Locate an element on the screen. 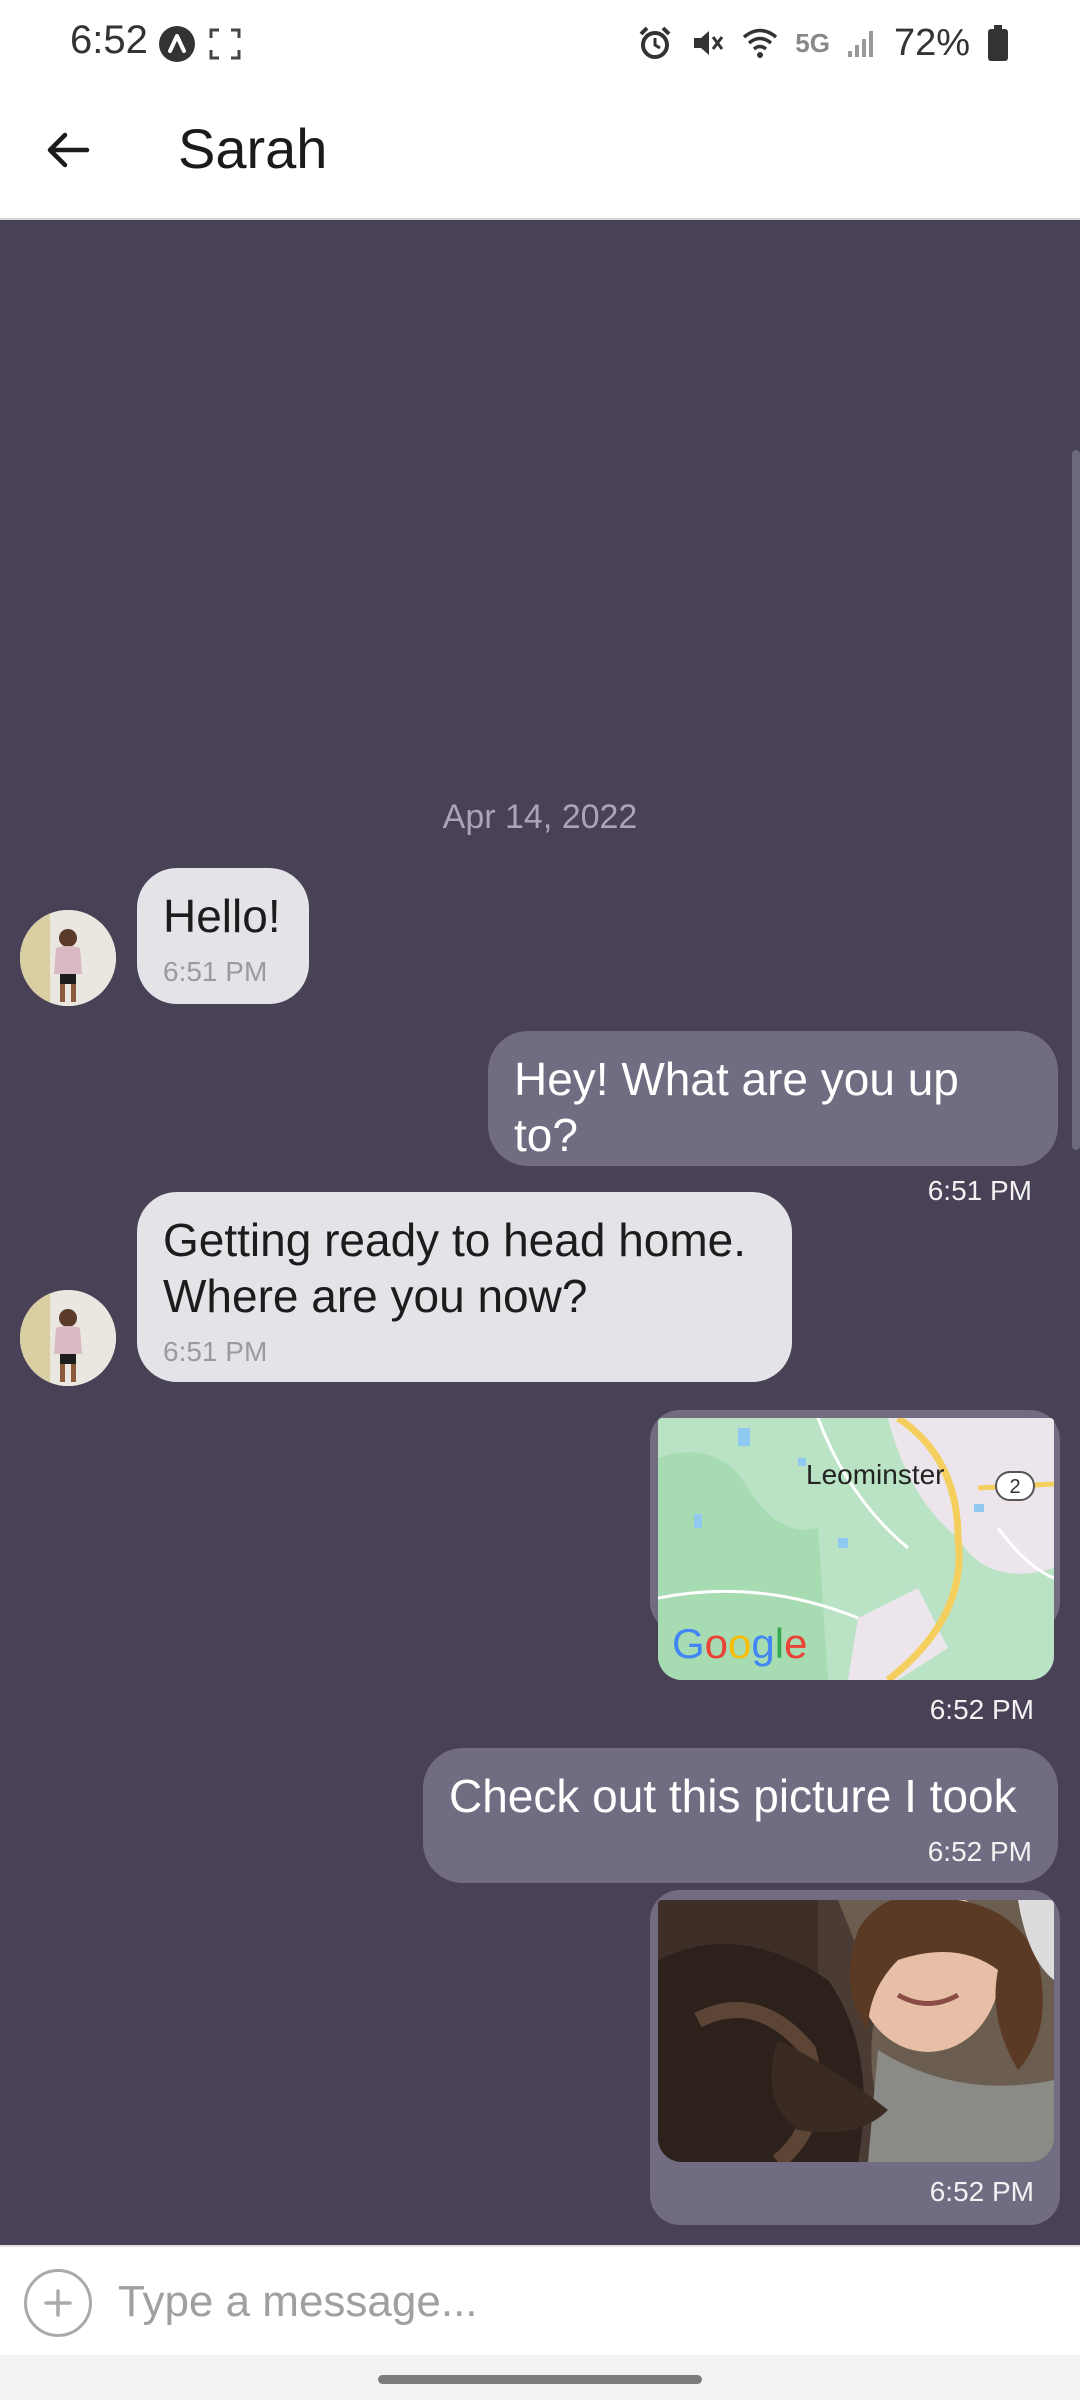  home-indicator is located at coordinates (540, 2379).